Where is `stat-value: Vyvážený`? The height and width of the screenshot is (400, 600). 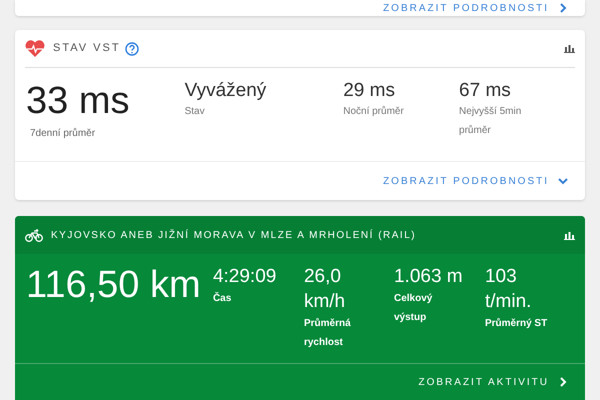 stat-value: Vyvážený is located at coordinates (226, 91).